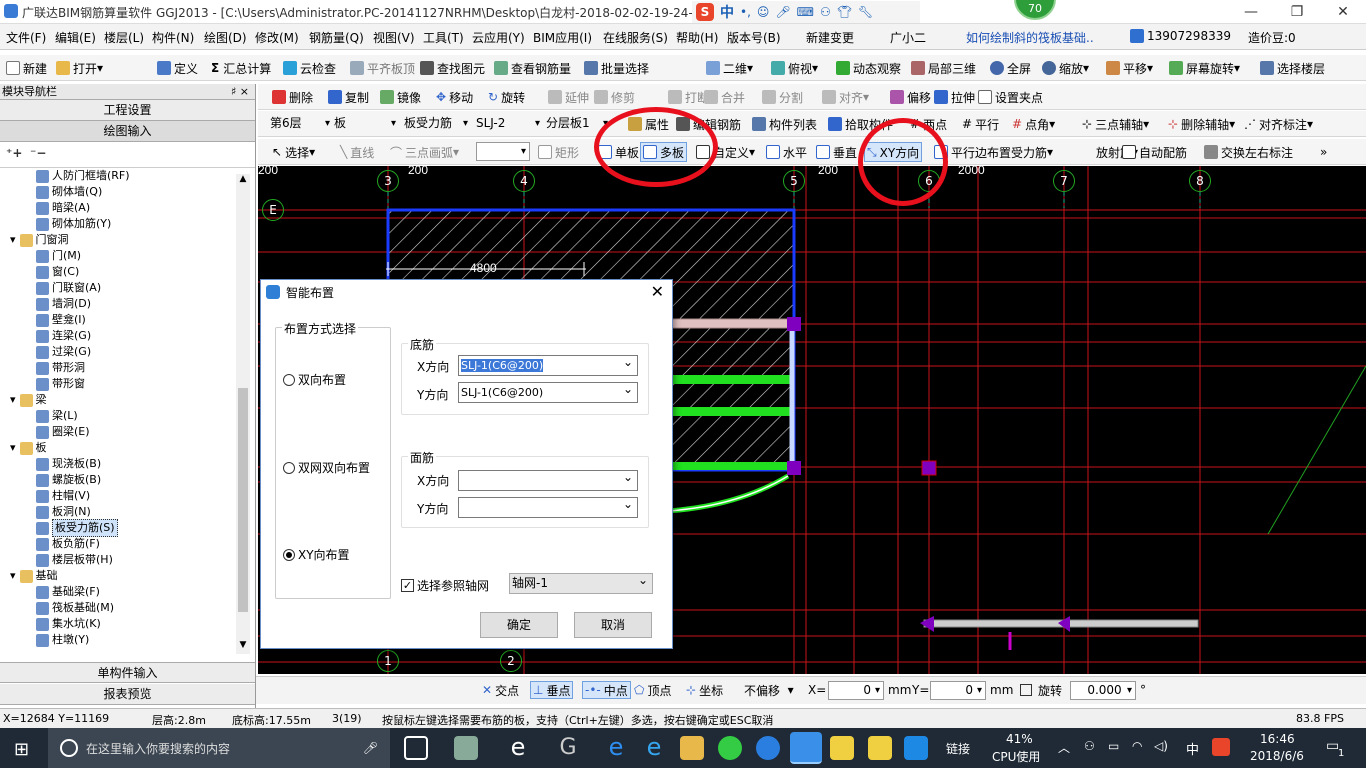 This screenshot has height=768, width=1366. I want to click on glodon-bim-active-icon, so click(806, 748).